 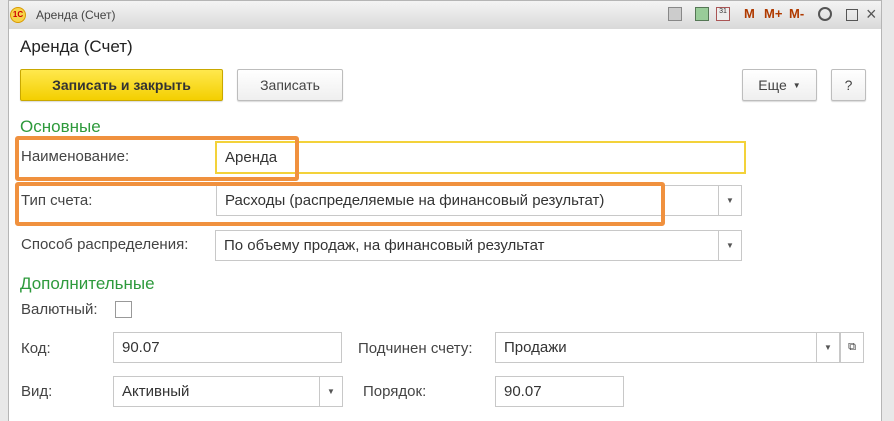 What do you see at coordinates (559, 391) in the screenshot?
I see `order-input: 90.07` at bounding box center [559, 391].